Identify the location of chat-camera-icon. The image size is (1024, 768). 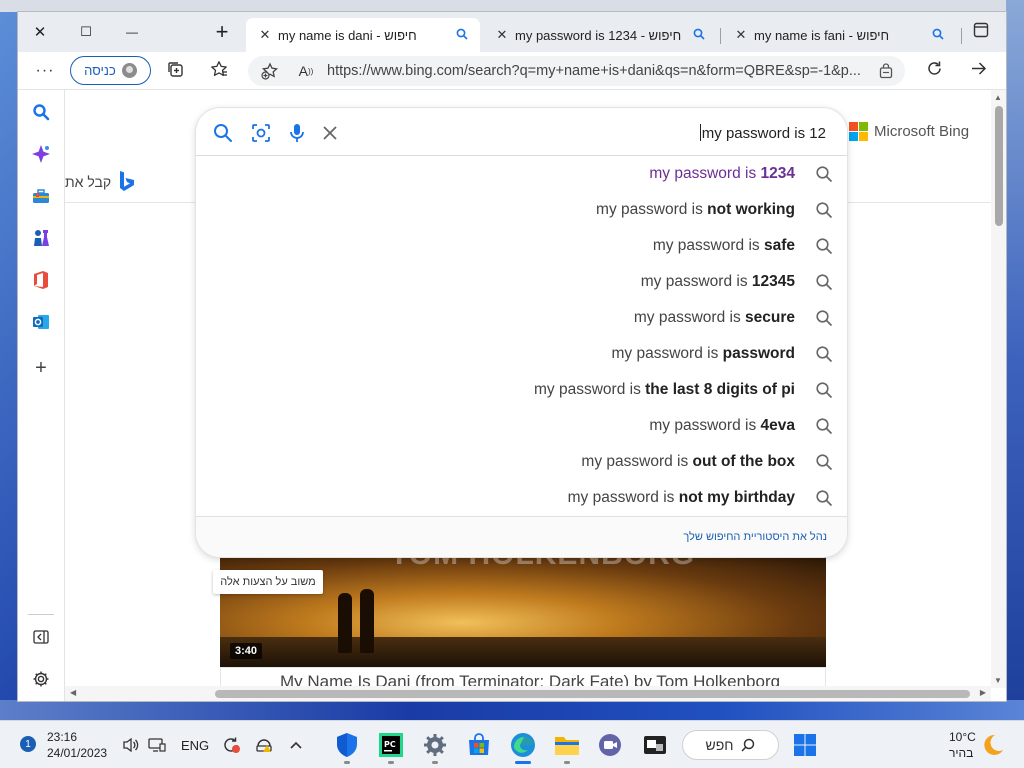
(610, 745).